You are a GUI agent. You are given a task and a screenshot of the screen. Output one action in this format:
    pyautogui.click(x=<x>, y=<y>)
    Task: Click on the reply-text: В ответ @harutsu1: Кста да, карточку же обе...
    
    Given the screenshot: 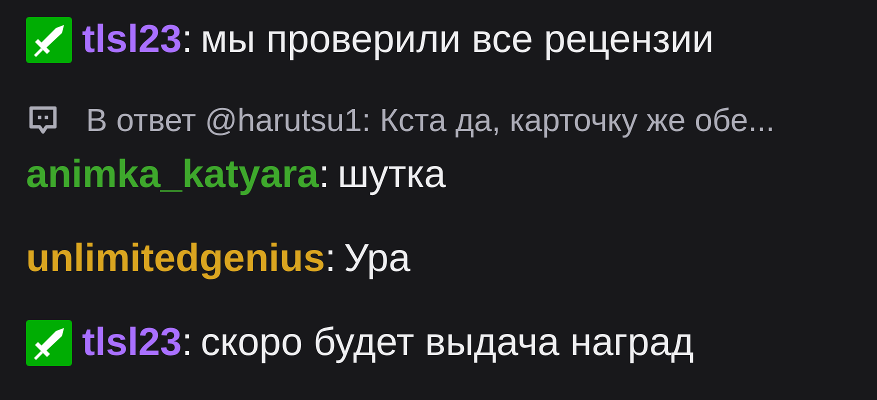 What is the action you would take?
    pyautogui.click(x=430, y=120)
    